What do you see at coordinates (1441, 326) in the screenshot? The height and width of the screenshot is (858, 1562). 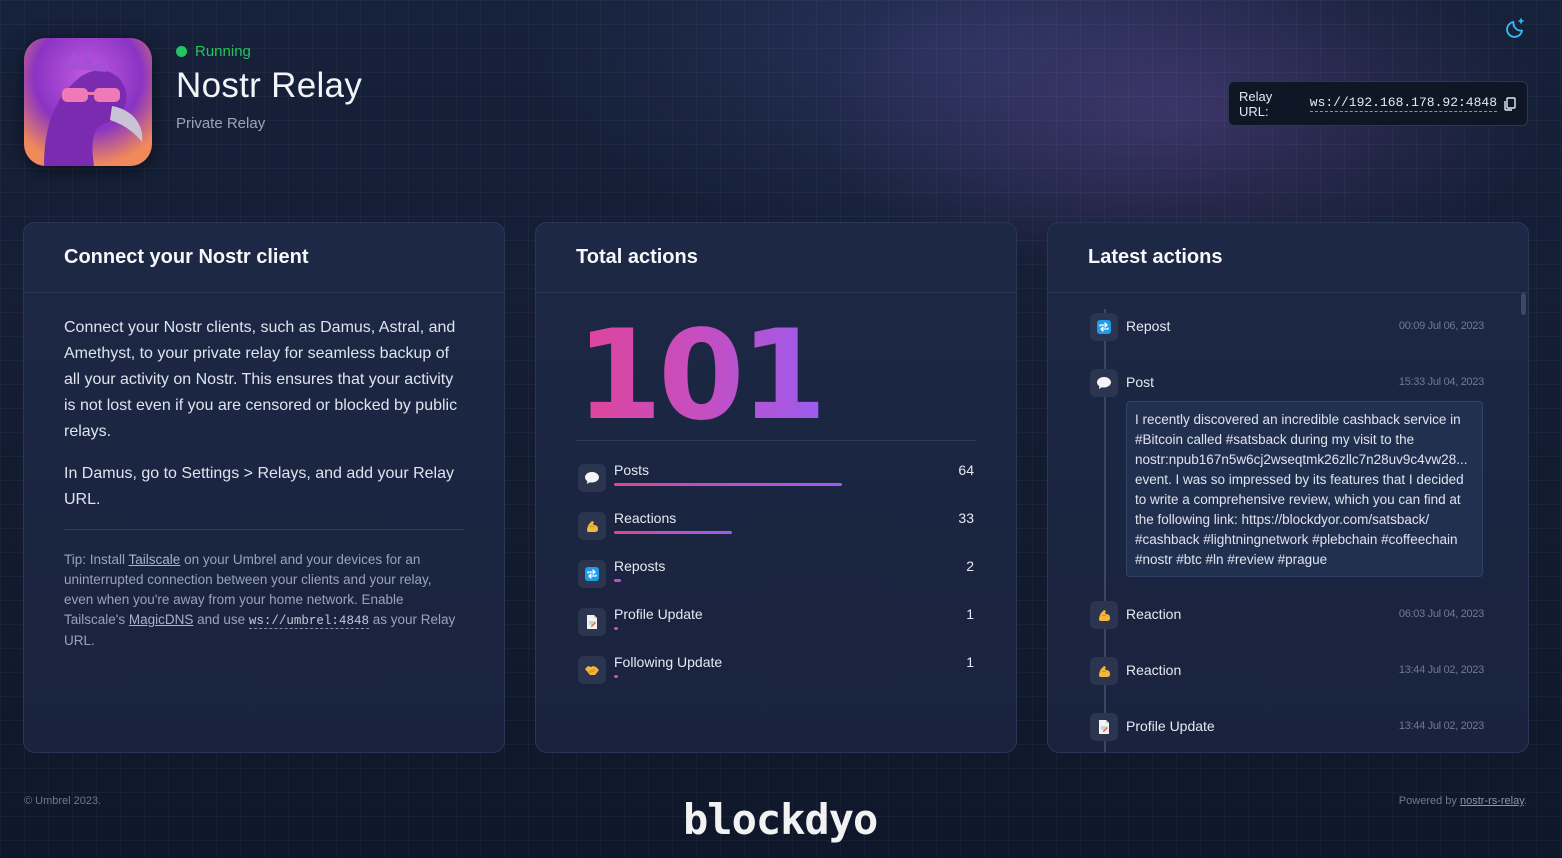 I see `action-timestamp: 00:09 Jul 06, 2023` at bounding box center [1441, 326].